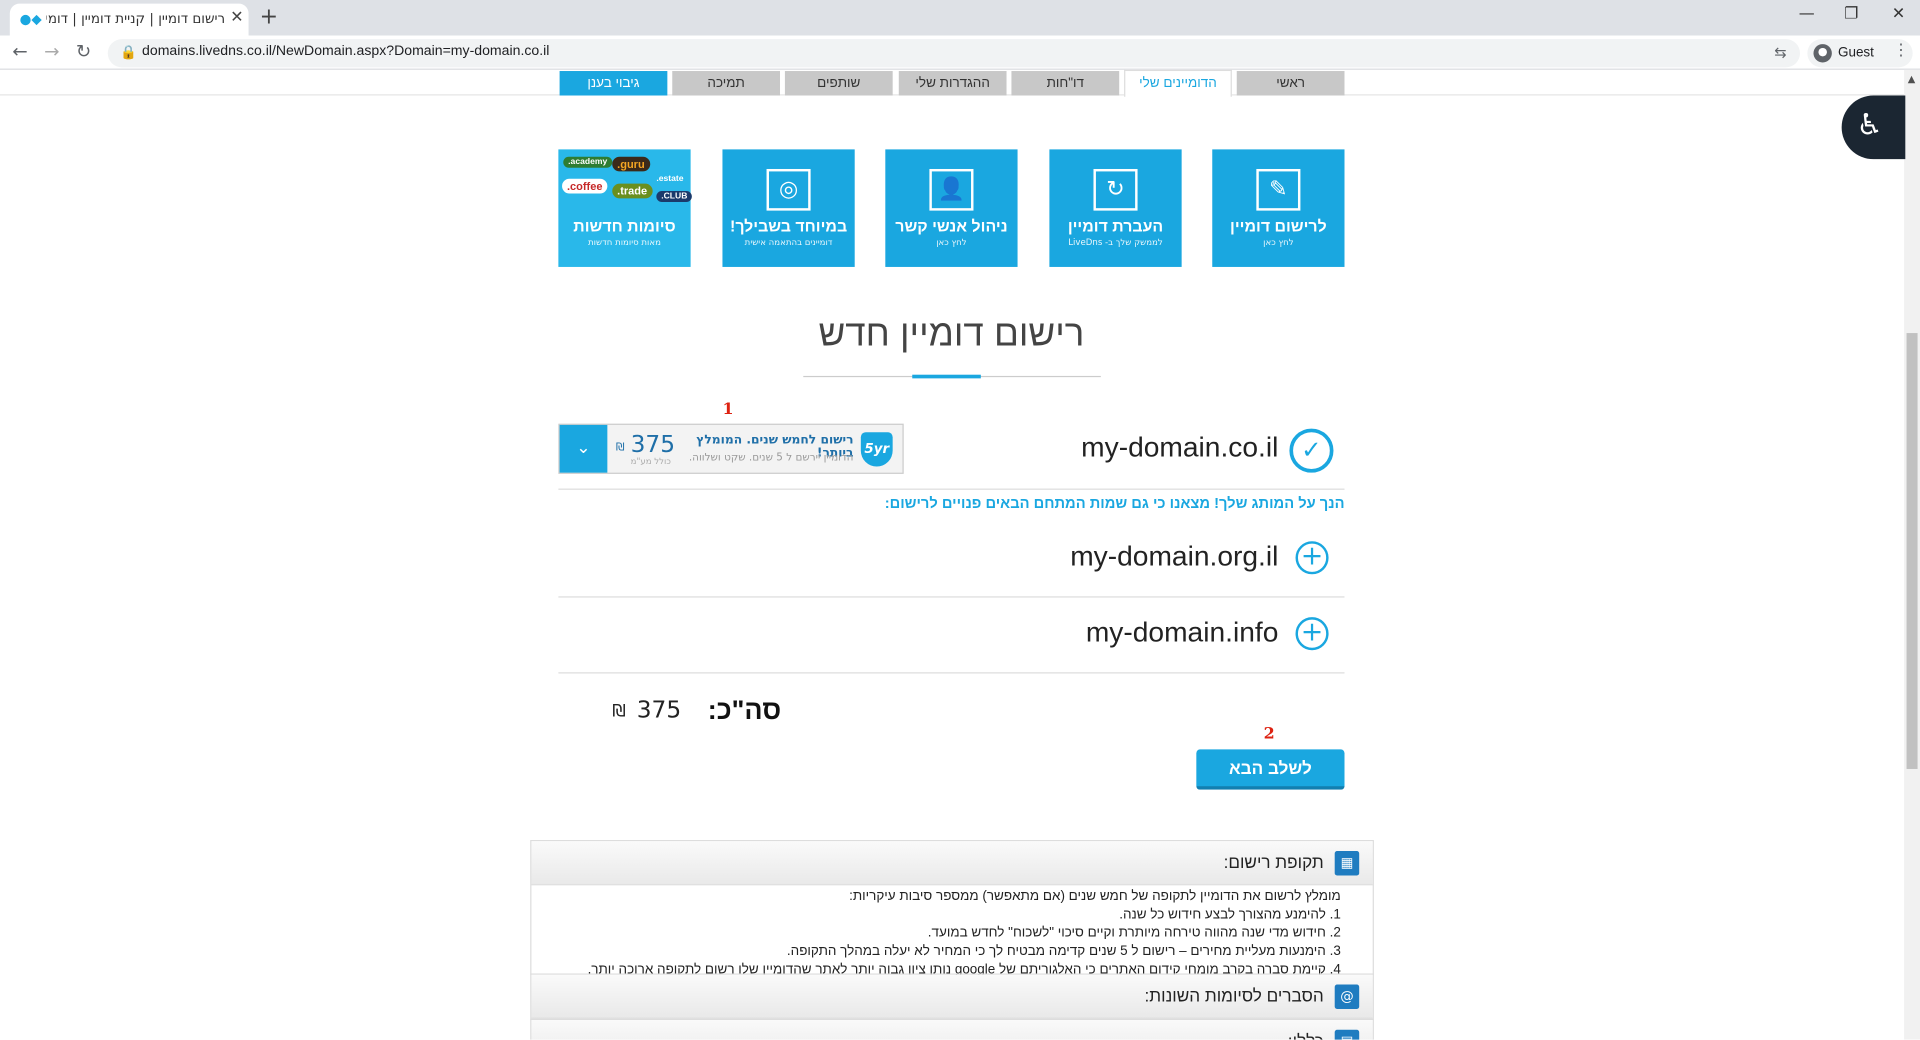  I want to click on info-panel-general: ▤ כללי:, so click(952, 1029).